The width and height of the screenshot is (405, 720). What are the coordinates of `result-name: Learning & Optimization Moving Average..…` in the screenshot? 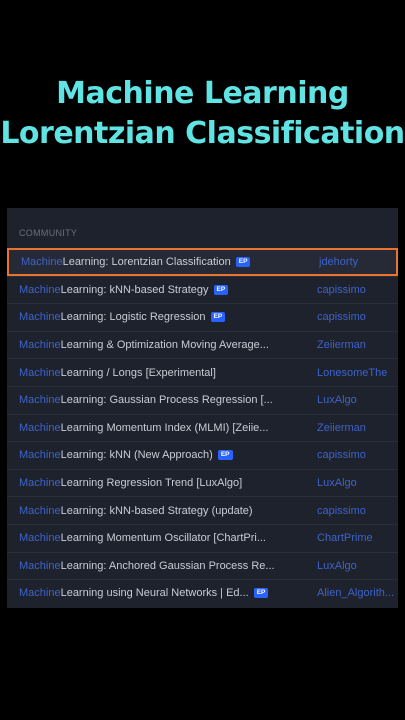 It's located at (164, 345).